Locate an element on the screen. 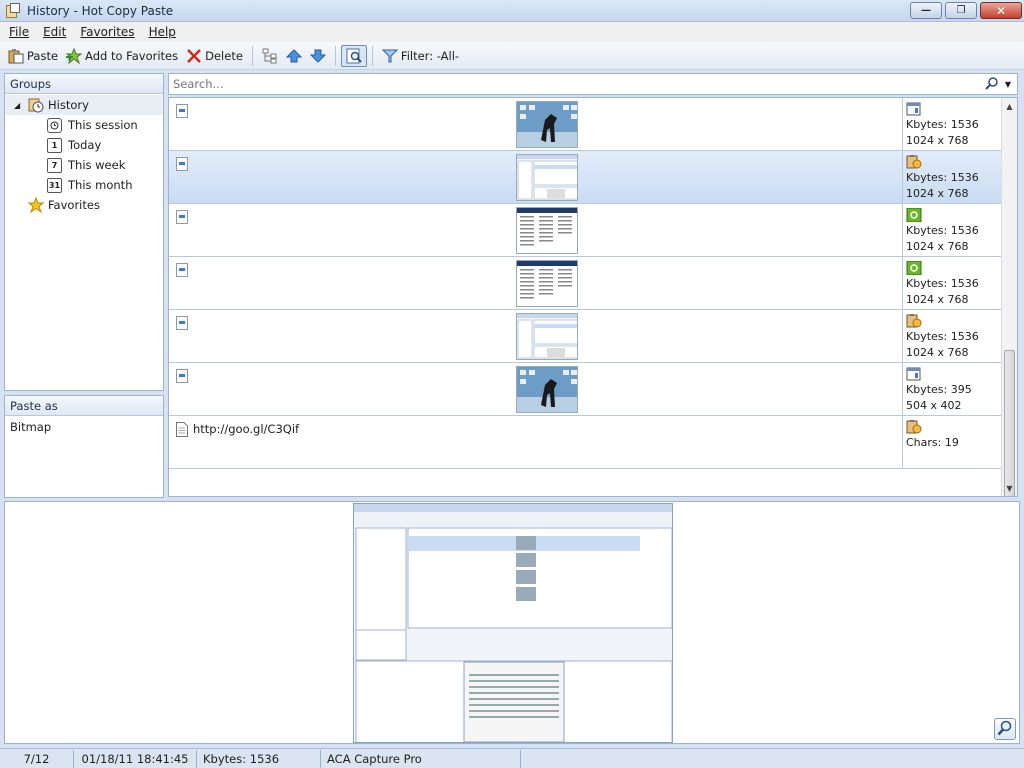 Image resolution: width=1024 pixels, height=768 pixels. window-title: History - Hot Copy Paste is located at coordinates (100, 10).